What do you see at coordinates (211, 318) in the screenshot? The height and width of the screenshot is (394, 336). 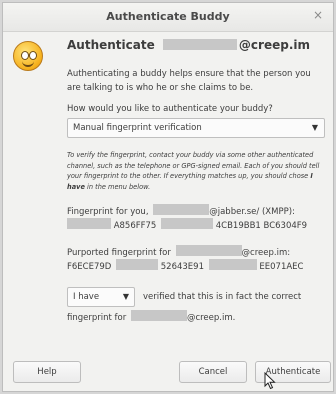 I see `verified-domain: @creep.im.` at bounding box center [211, 318].